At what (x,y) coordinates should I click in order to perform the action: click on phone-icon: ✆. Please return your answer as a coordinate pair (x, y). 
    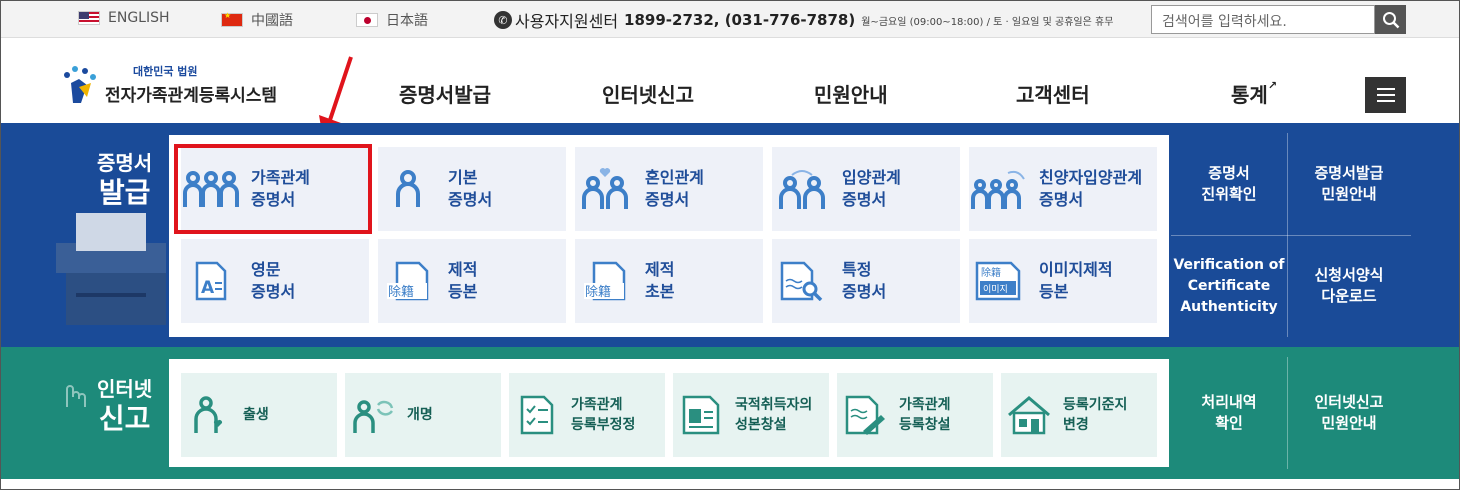
    Looking at the image, I should click on (503, 20).